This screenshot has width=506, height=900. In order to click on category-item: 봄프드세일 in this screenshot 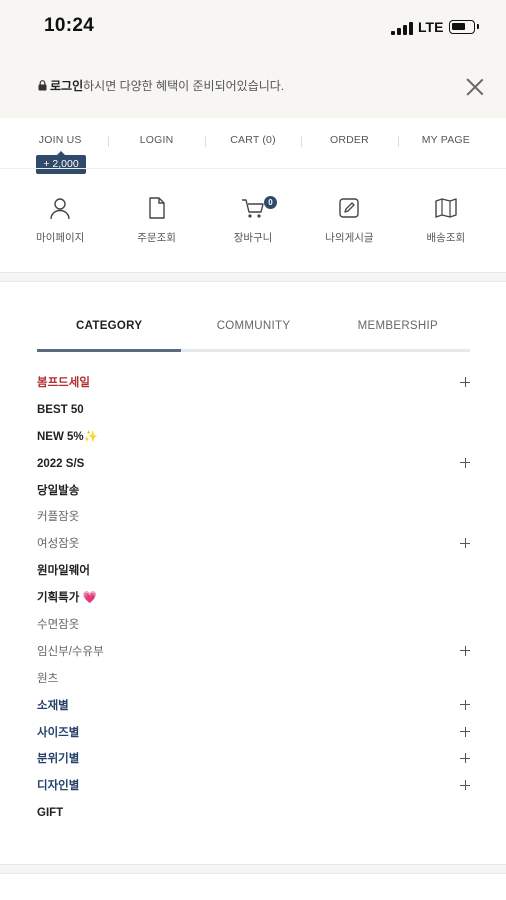, I will do `click(253, 385)`.